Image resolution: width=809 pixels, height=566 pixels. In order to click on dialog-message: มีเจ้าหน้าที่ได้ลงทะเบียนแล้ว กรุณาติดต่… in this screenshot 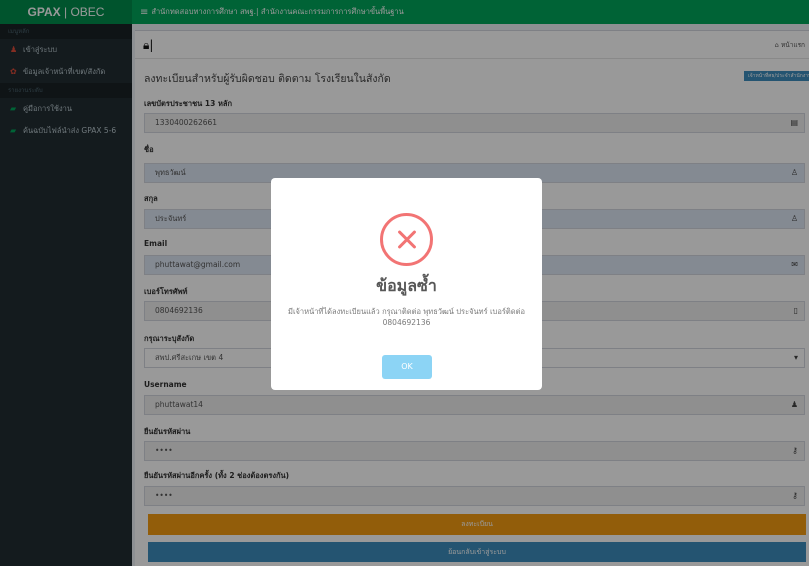, I will do `click(406, 317)`.